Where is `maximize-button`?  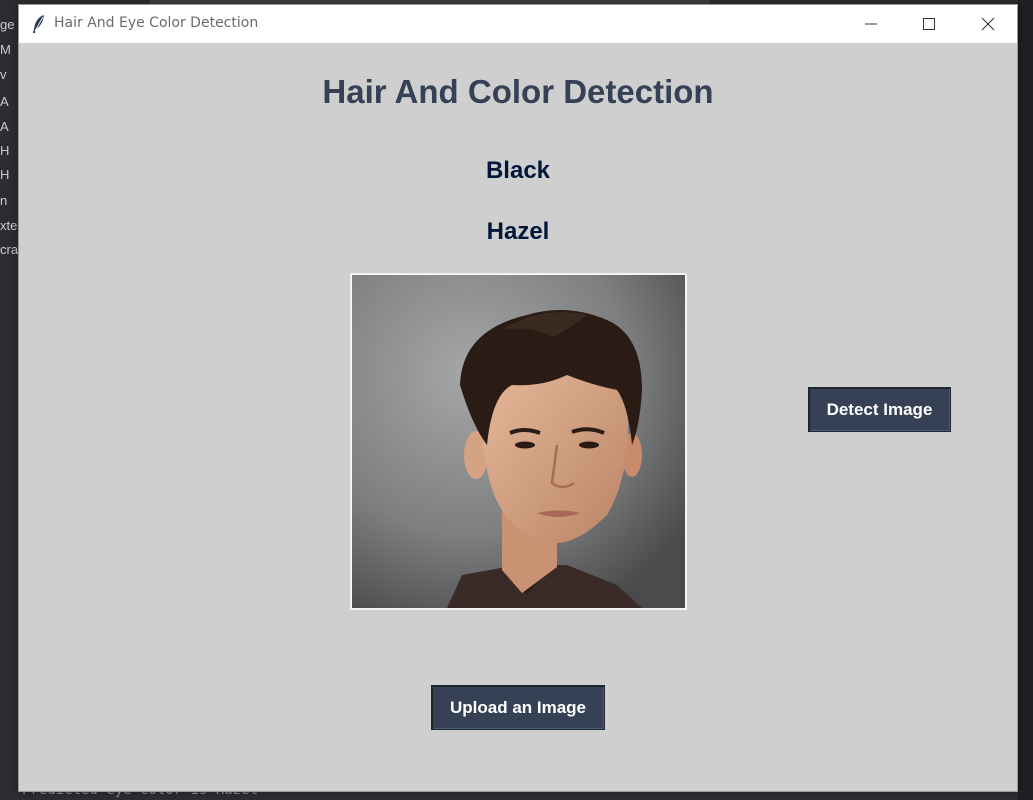 maximize-button is located at coordinates (929, 24).